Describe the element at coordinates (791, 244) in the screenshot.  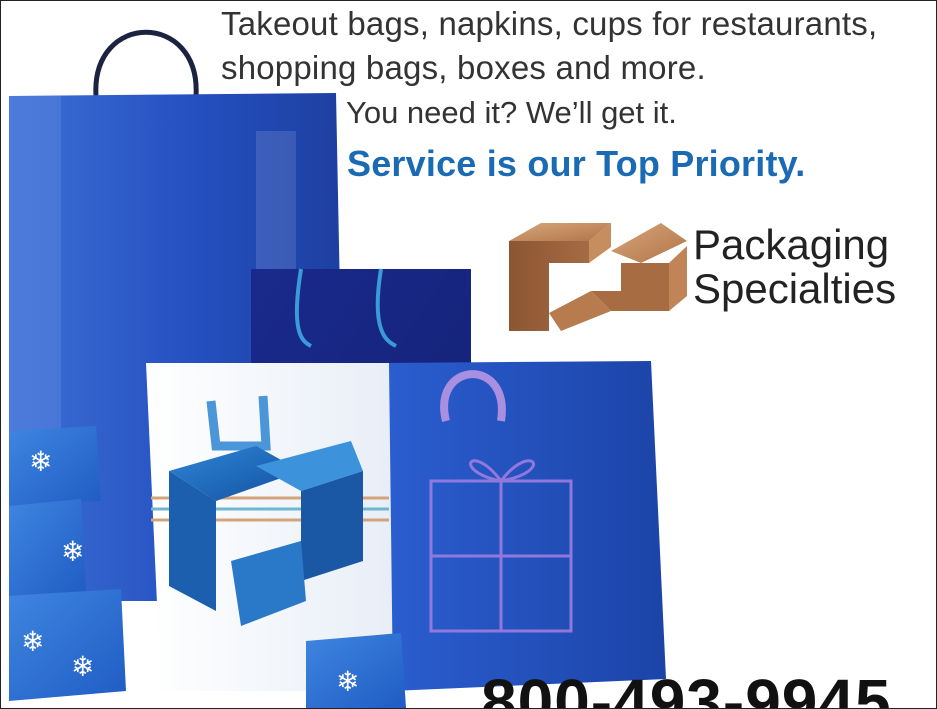
I see `brand-name-line-1: Packaging` at that location.